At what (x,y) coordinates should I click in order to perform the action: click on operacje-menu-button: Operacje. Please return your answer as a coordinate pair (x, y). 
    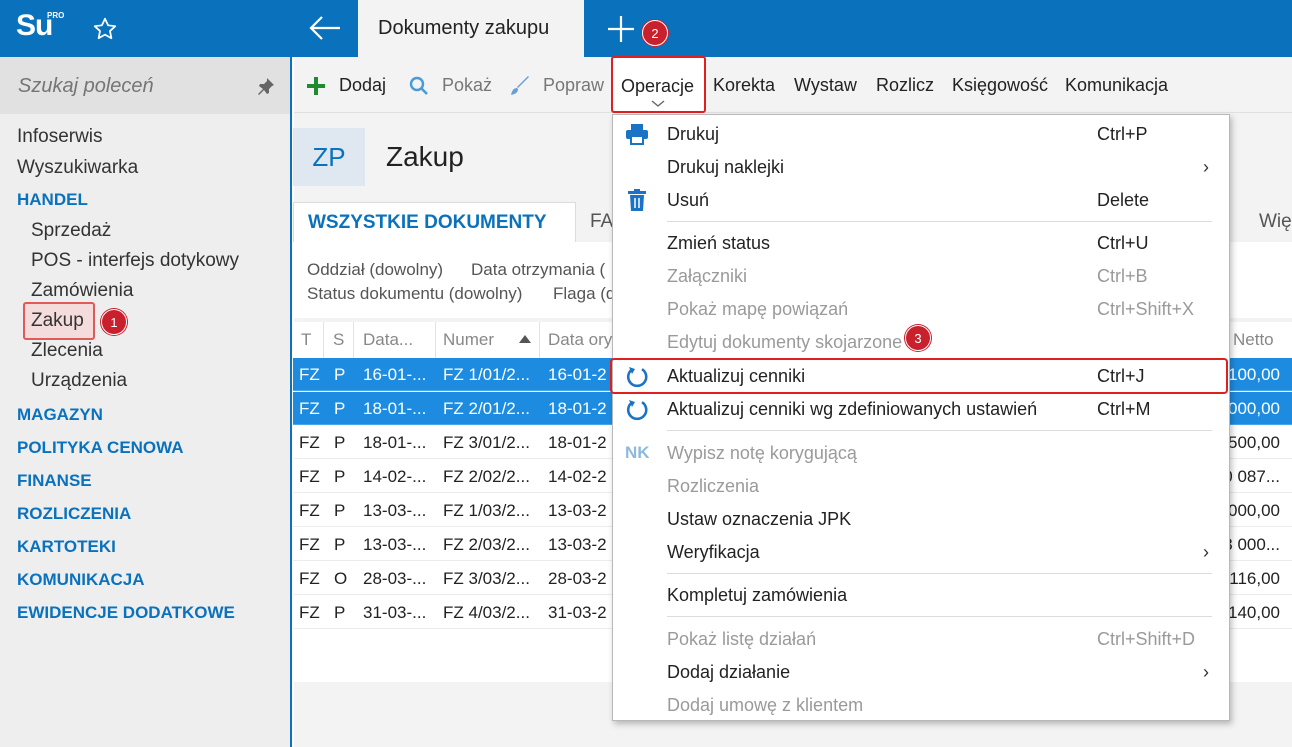
    Looking at the image, I should click on (658, 84).